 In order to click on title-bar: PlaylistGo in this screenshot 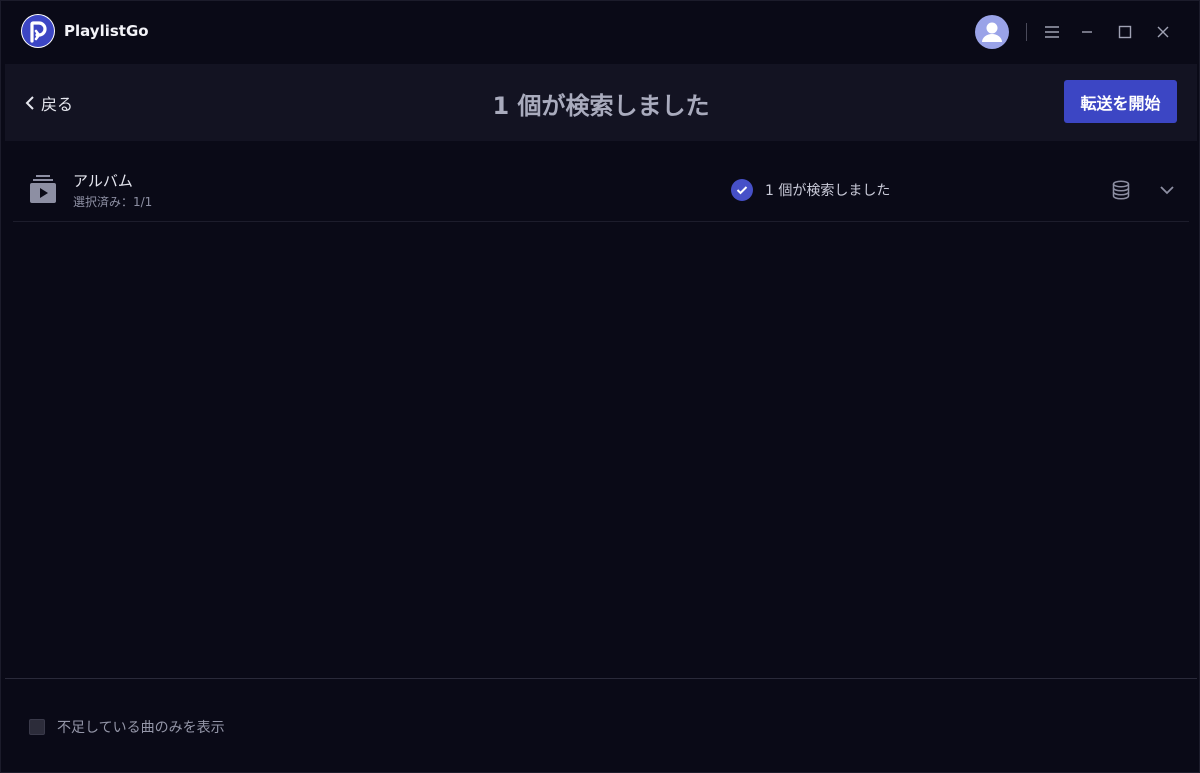, I will do `click(600, 32)`.